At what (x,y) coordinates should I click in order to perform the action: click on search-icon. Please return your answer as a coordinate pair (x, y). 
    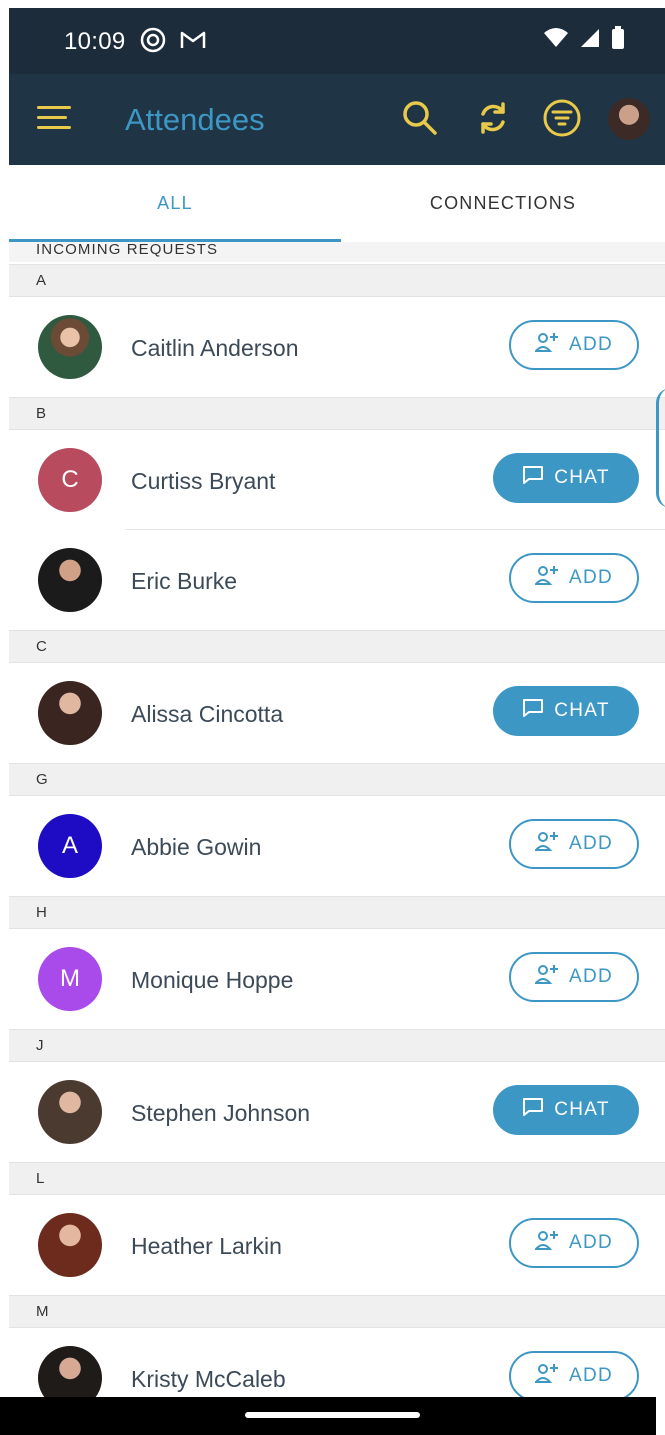
    Looking at the image, I should click on (420, 120).